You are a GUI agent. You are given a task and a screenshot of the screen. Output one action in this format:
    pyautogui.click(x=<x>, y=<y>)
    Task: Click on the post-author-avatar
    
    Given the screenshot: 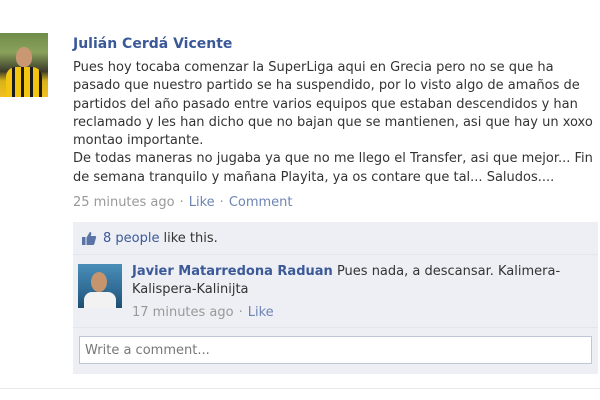 What is the action you would take?
    pyautogui.click(x=24, y=65)
    